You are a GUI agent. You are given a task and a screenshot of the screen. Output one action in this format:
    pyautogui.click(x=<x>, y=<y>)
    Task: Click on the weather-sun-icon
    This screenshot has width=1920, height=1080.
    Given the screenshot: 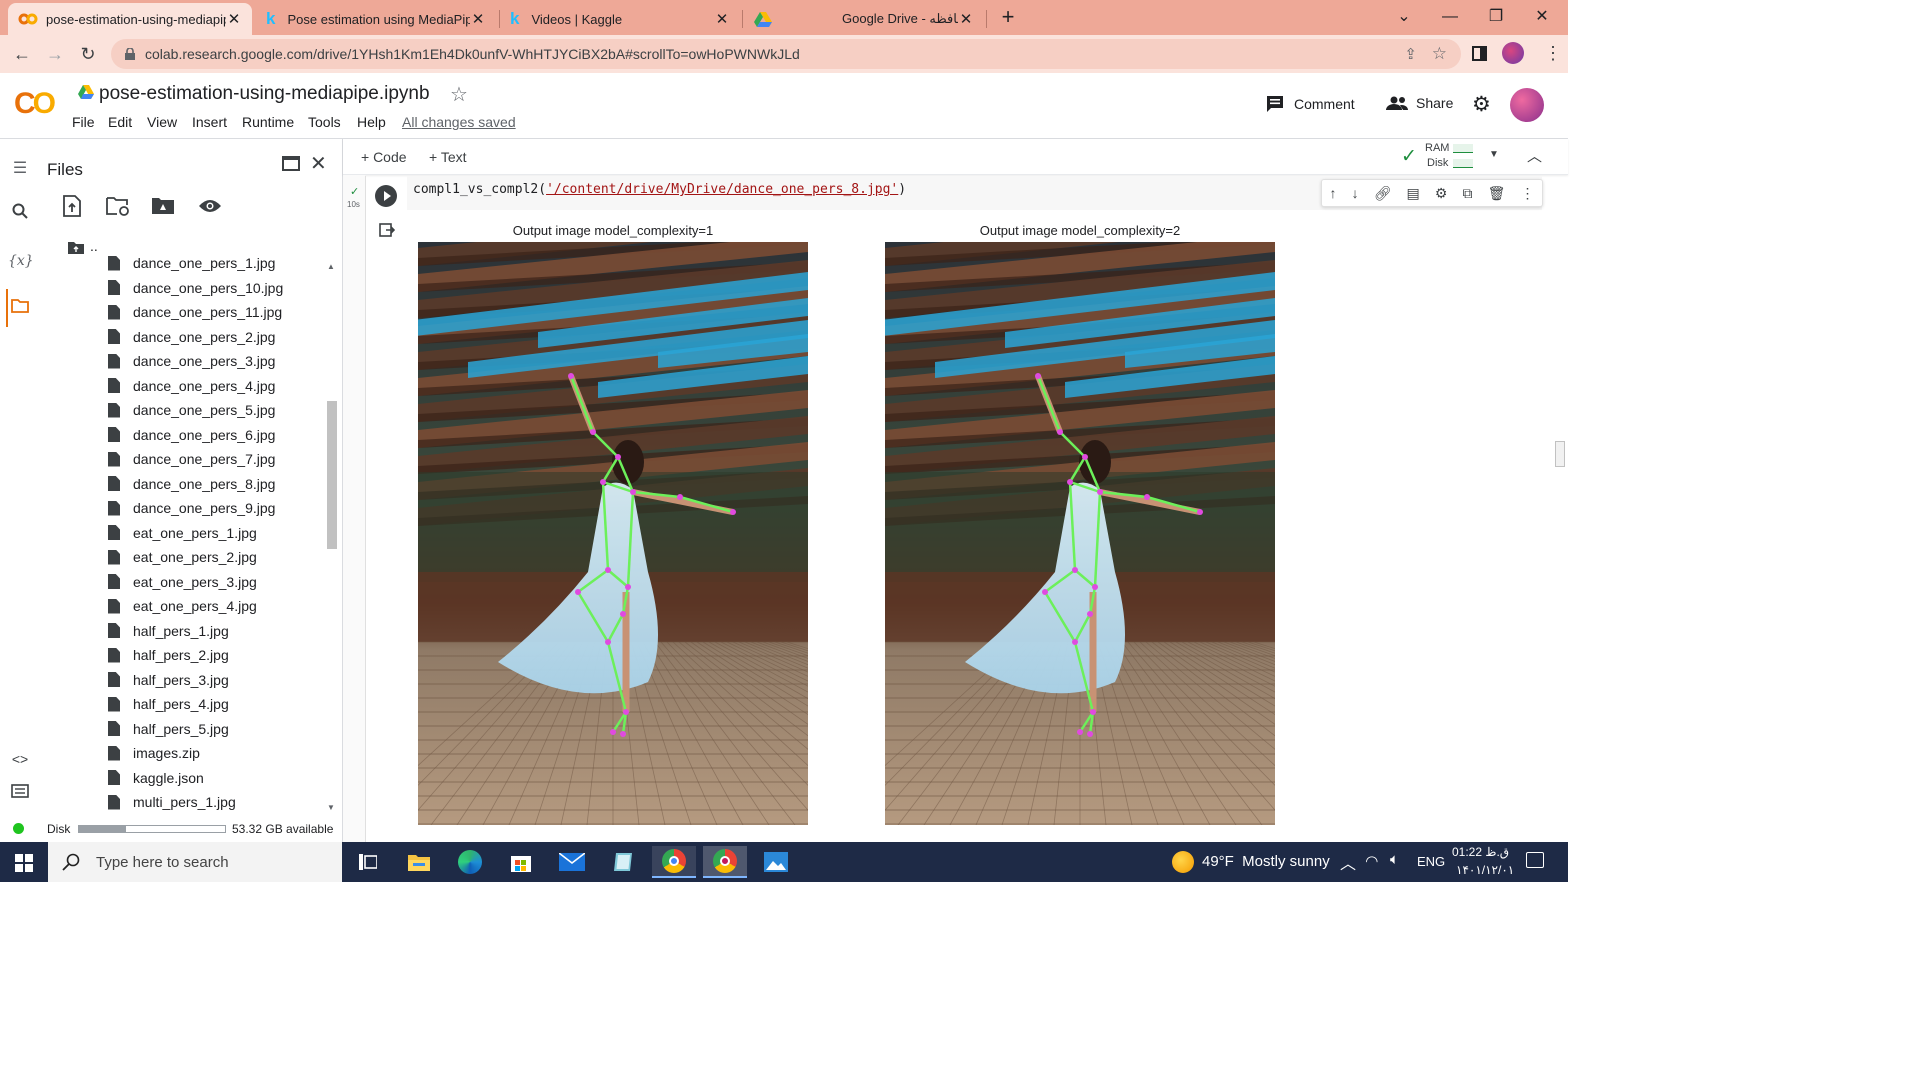 What is the action you would take?
    pyautogui.click(x=1183, y=862)
    